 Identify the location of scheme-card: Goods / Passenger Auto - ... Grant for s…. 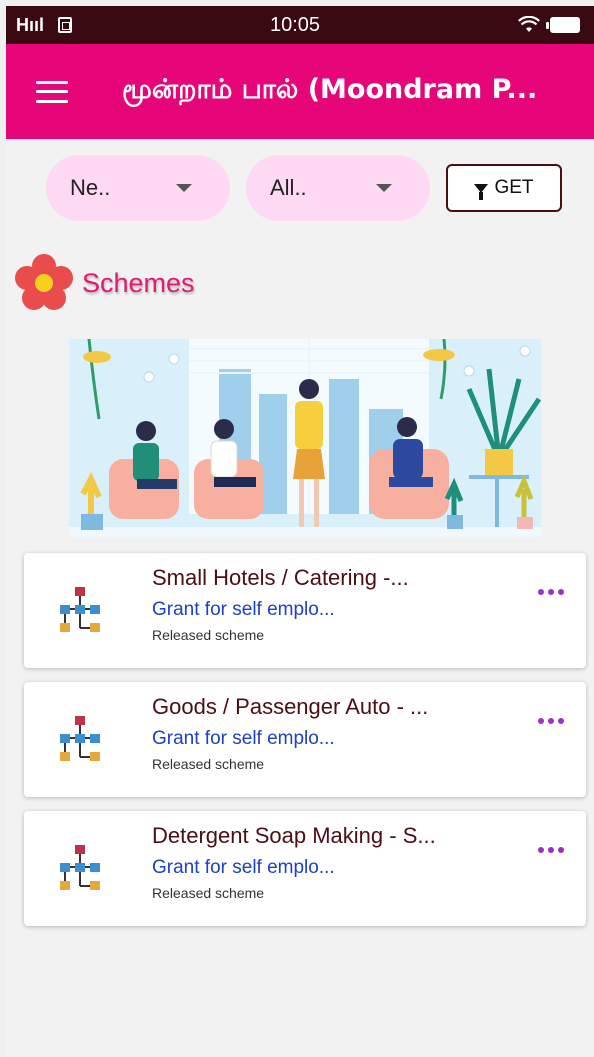
(305, 739).